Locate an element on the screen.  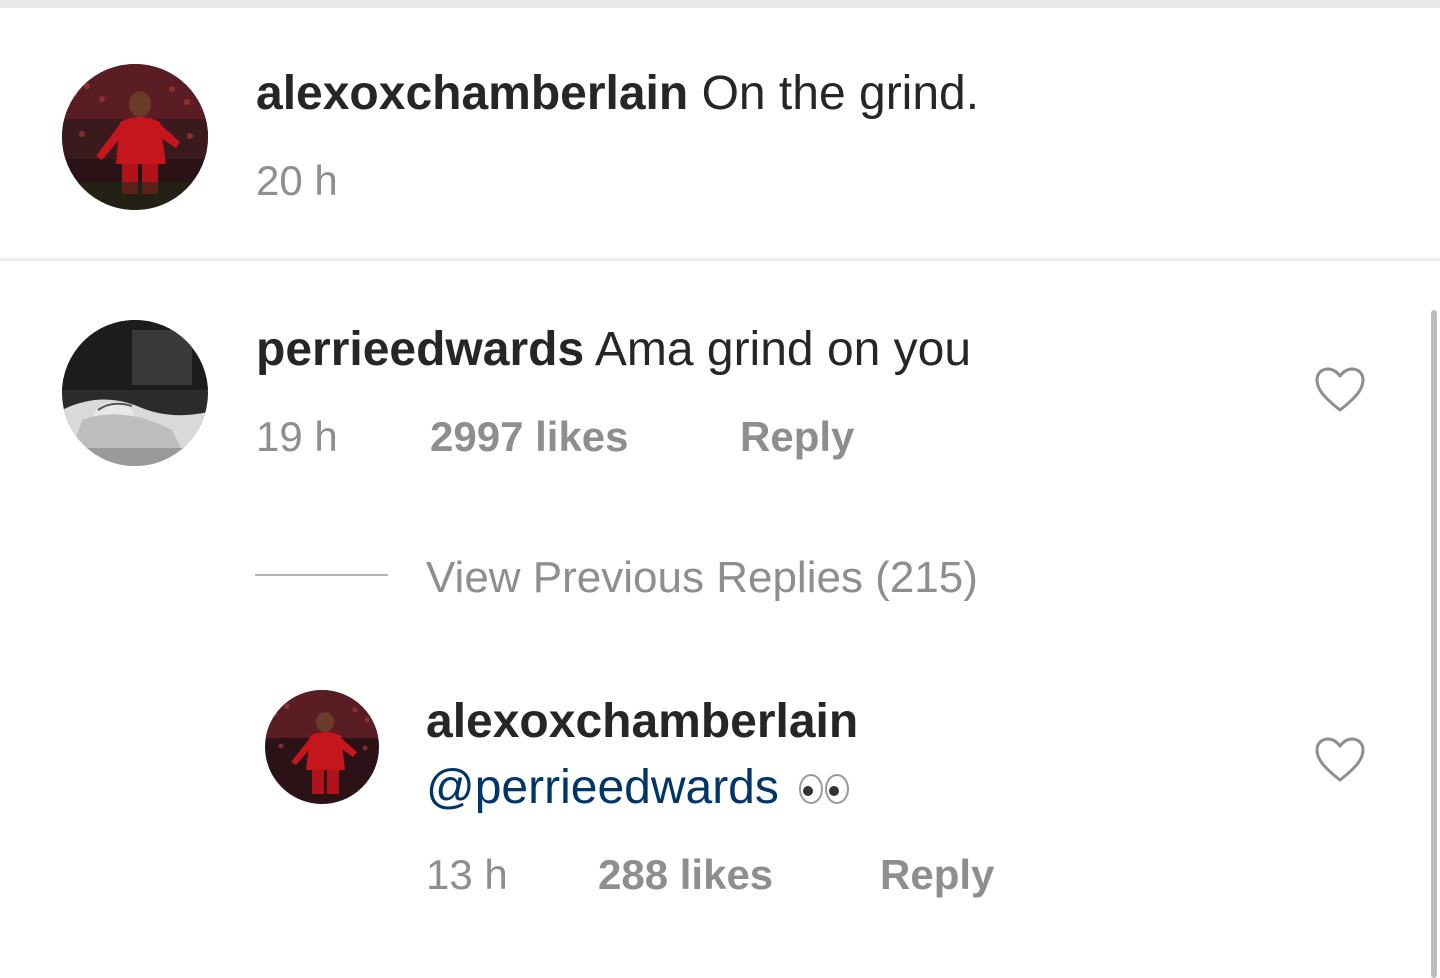
comment-reply-button: Reply is located at coordinates (797, 437).